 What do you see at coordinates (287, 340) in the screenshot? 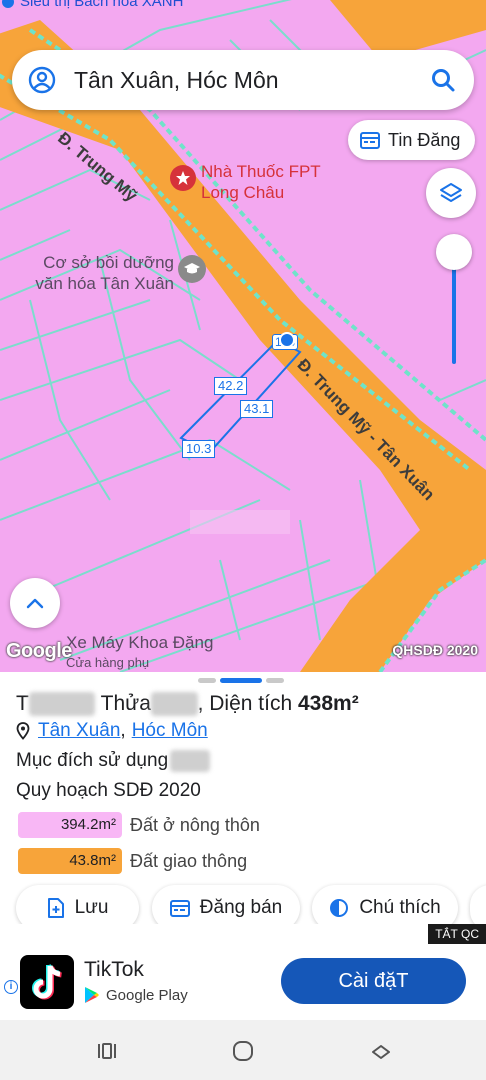
I see `current-location-dot` at bounding box center [287, 340].